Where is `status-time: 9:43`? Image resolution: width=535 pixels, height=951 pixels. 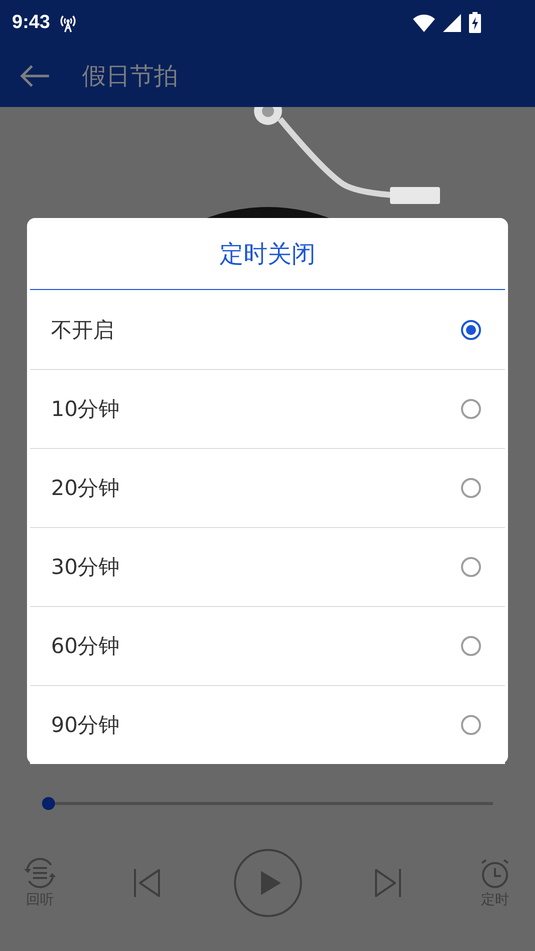
status-time: 9:43 is located at coordinates (31, 23).